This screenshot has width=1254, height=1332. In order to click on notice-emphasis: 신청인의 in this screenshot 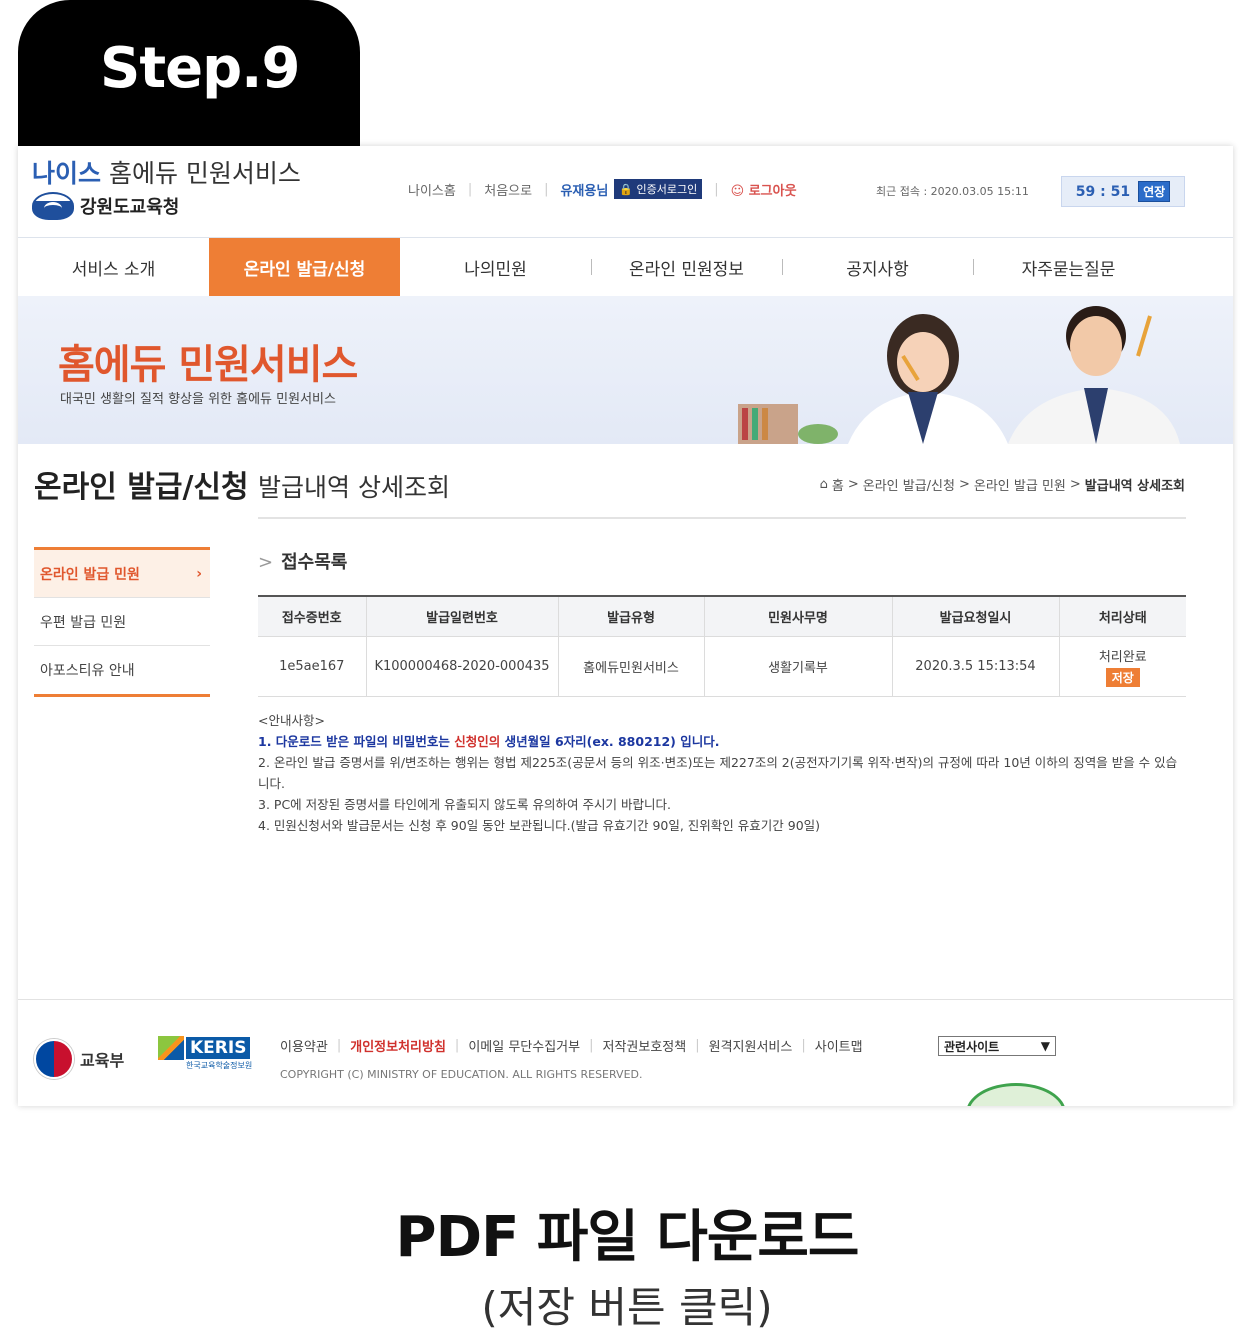, I will do `click(477, 741)`.